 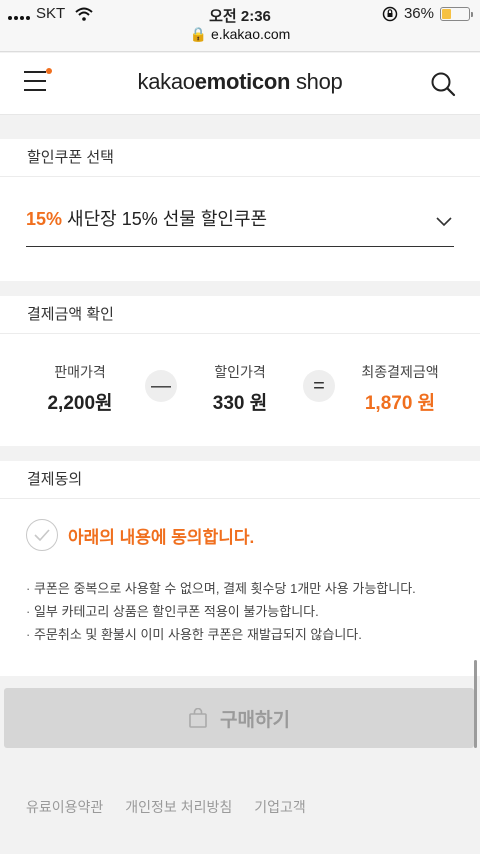 I want to click on address-url: 🔒 e.kakao.com, so click(x=240, y=34).